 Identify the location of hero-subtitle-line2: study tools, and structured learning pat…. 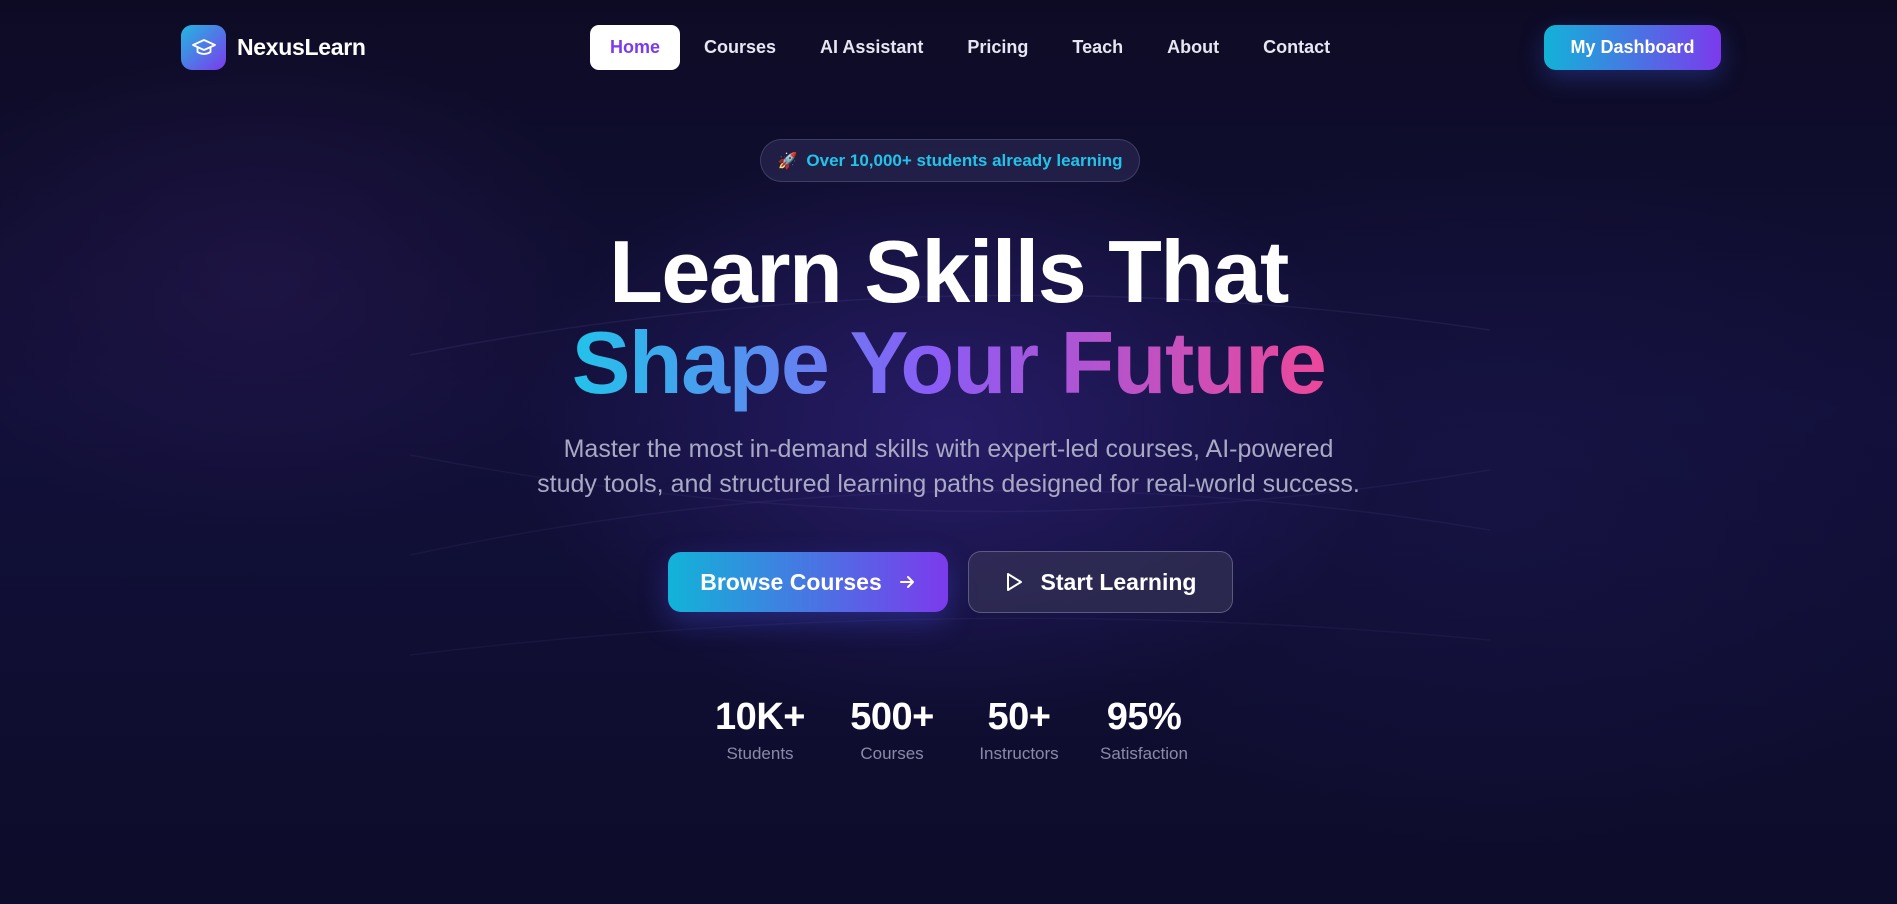
(948, 484).